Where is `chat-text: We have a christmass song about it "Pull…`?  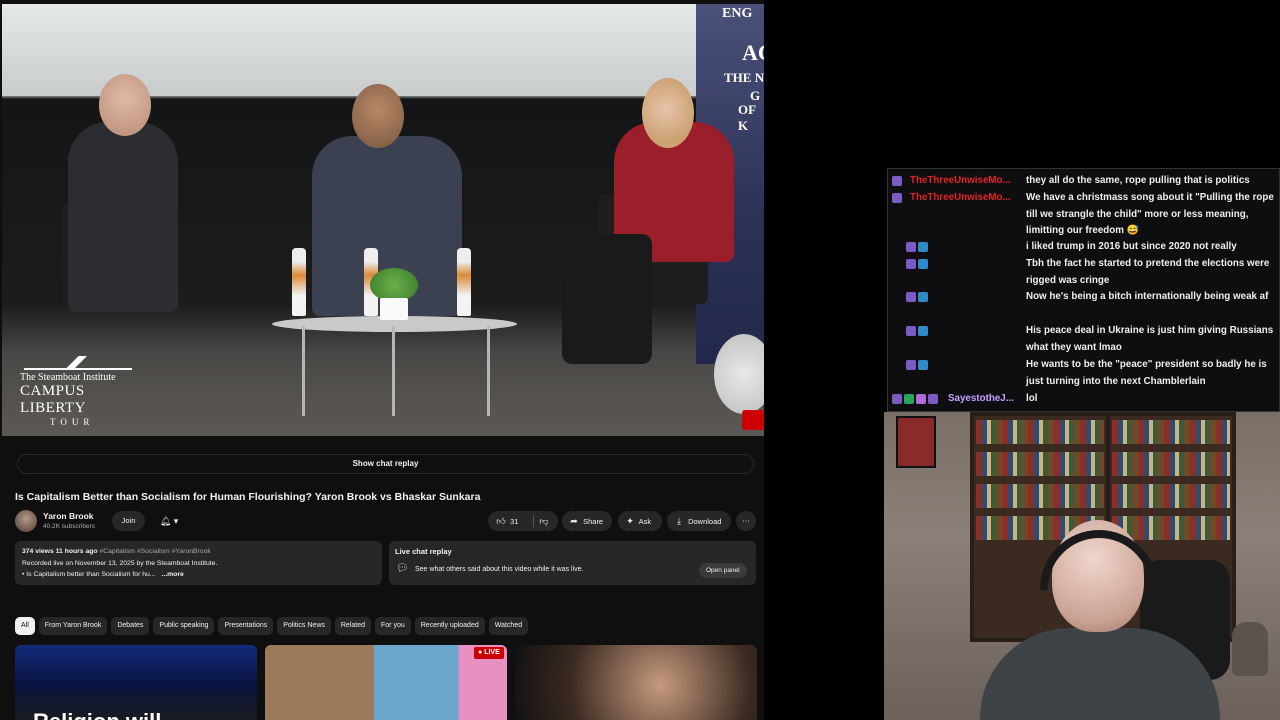 chat-text: We have a christmass song about it "Pull… is located at coordinates (1150, 214).